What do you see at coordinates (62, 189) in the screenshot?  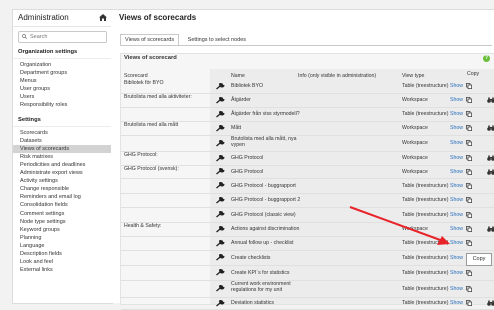 I see `sidebar-item-change-responsible: Change responsible` at bounding box center [62, 189].